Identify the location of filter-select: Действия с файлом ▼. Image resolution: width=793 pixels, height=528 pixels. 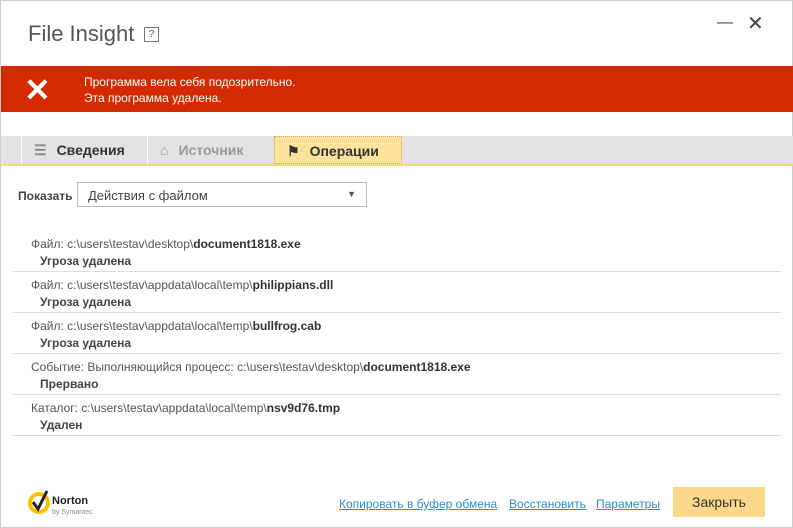
(222, 194).